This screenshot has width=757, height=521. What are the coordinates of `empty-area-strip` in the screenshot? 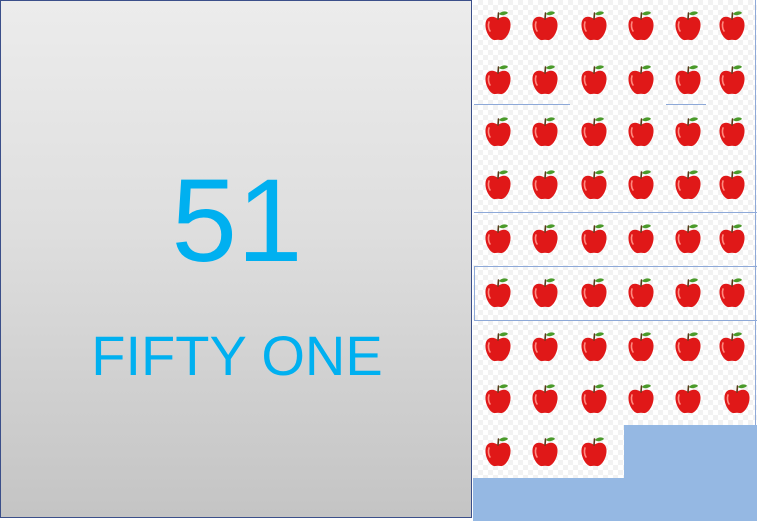 It's located at (615, 499).